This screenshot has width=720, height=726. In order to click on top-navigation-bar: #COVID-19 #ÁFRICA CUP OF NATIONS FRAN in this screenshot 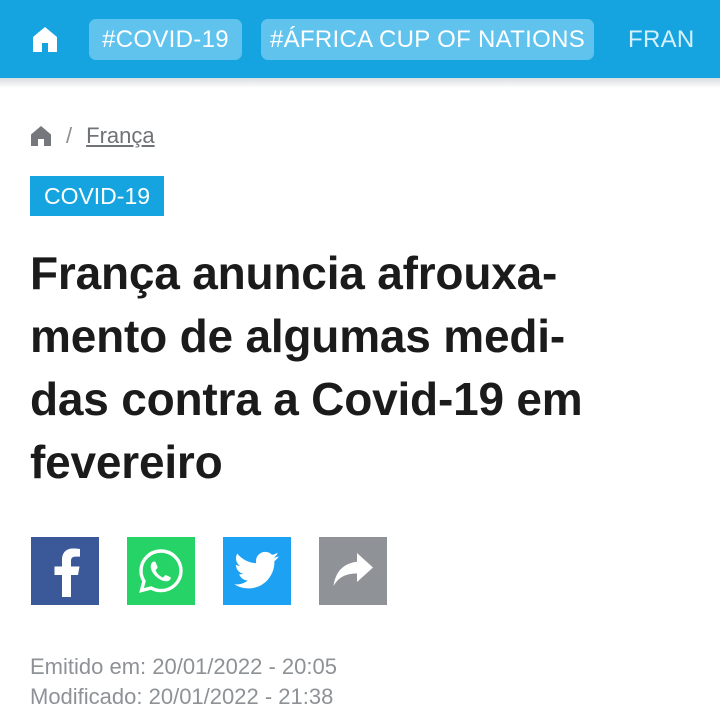, I will do `click(360, 39)`.